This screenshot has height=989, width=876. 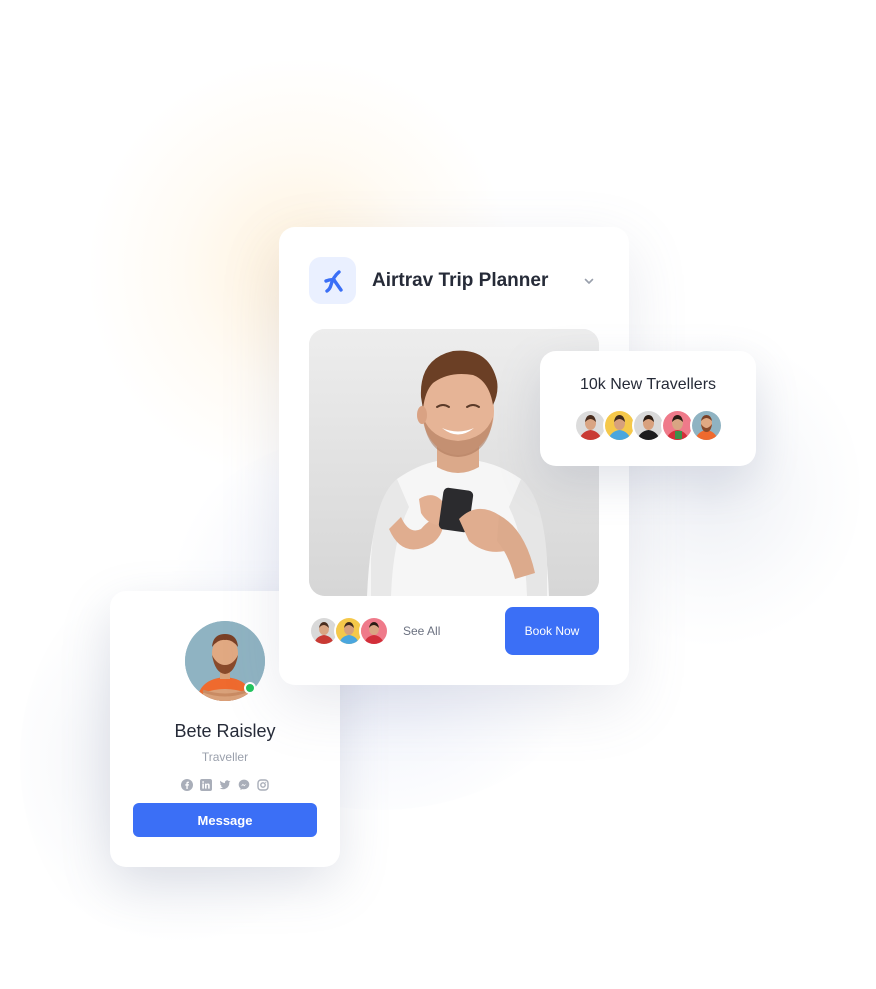 I want to click on card-header: Airtrav Trip Planner, so click(x=454, y=280).